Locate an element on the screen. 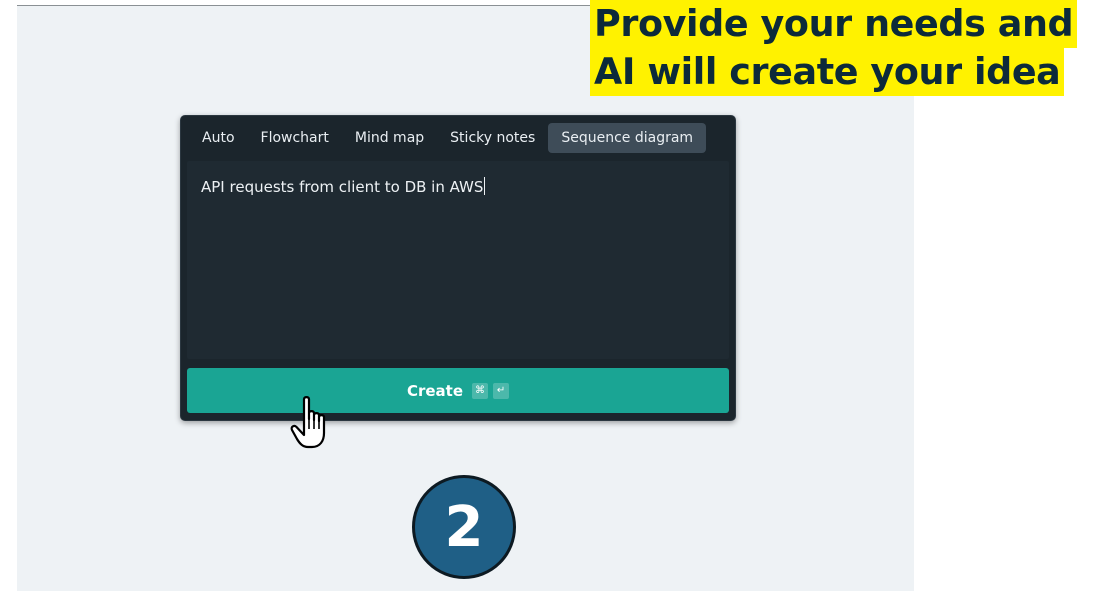  enter-key-icon: ↵ is located at coordinates (501, 390).